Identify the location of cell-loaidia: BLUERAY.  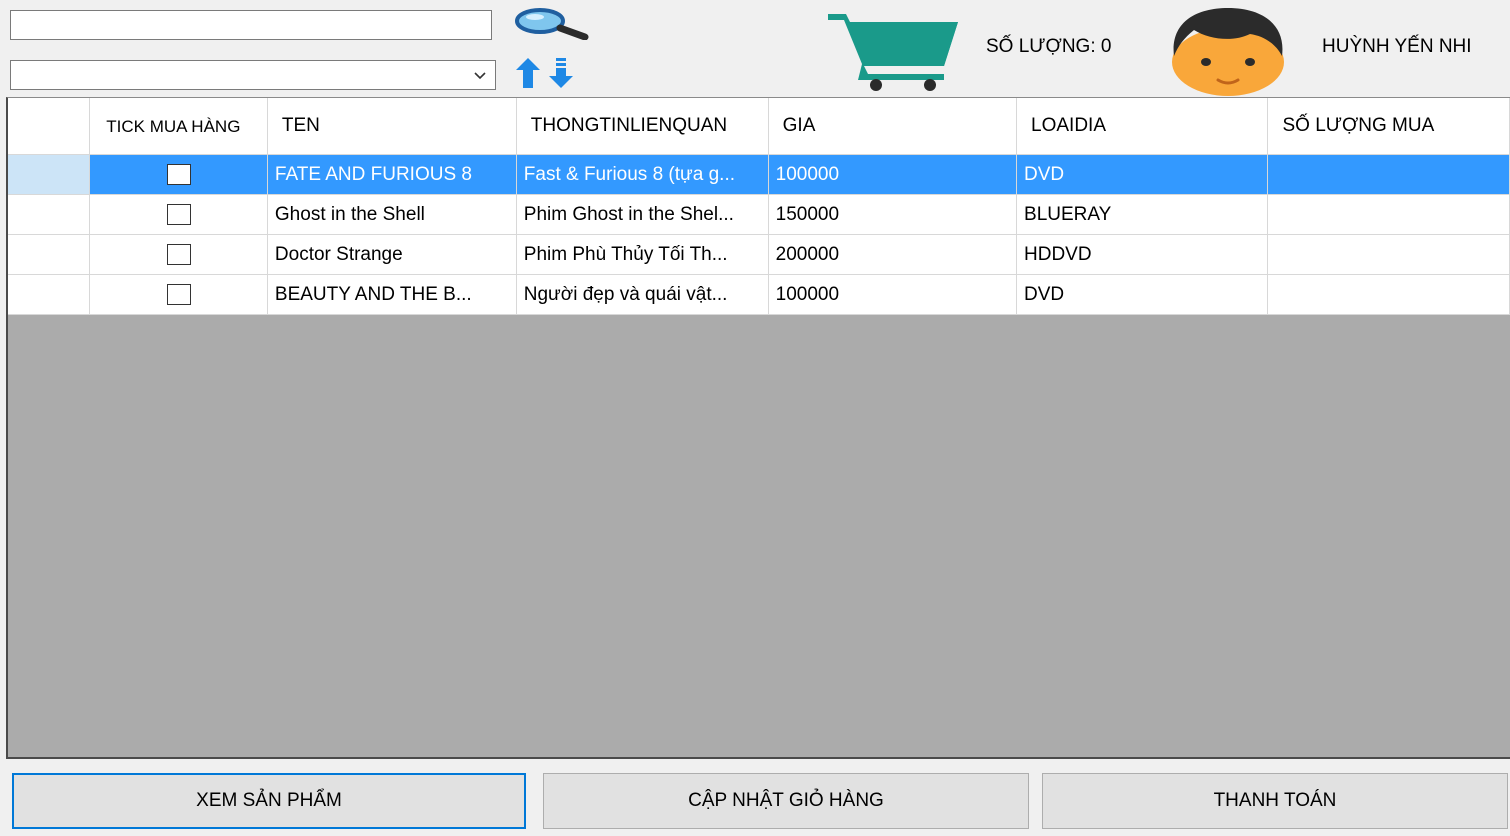
(1142, 214).